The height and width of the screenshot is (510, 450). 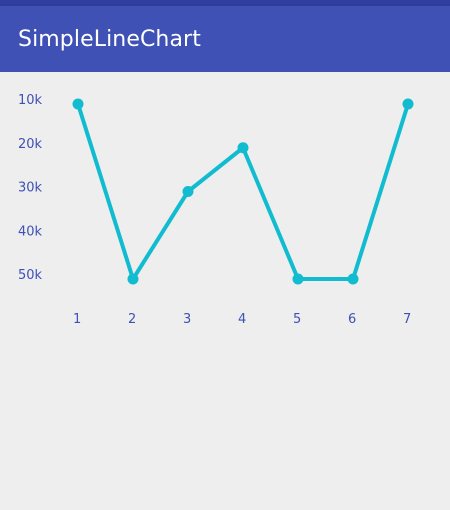 What do you see at coordinates (30, 231) in the screenshot?
I see `y-tick-label: 40k` at bounding box center [30, 231].